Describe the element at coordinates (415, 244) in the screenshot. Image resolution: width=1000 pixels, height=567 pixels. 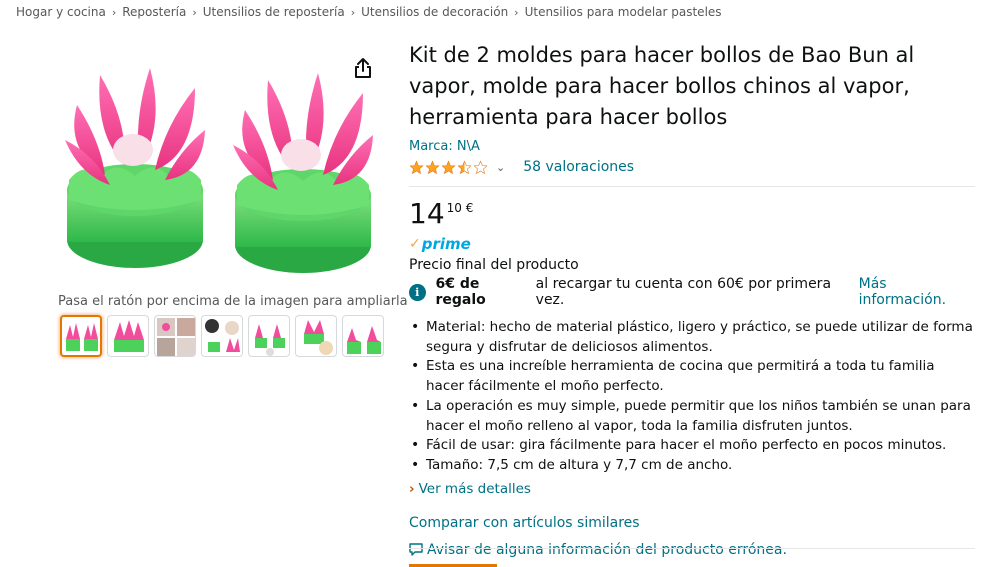
I see `prime-check-icon: ✓` at that location.